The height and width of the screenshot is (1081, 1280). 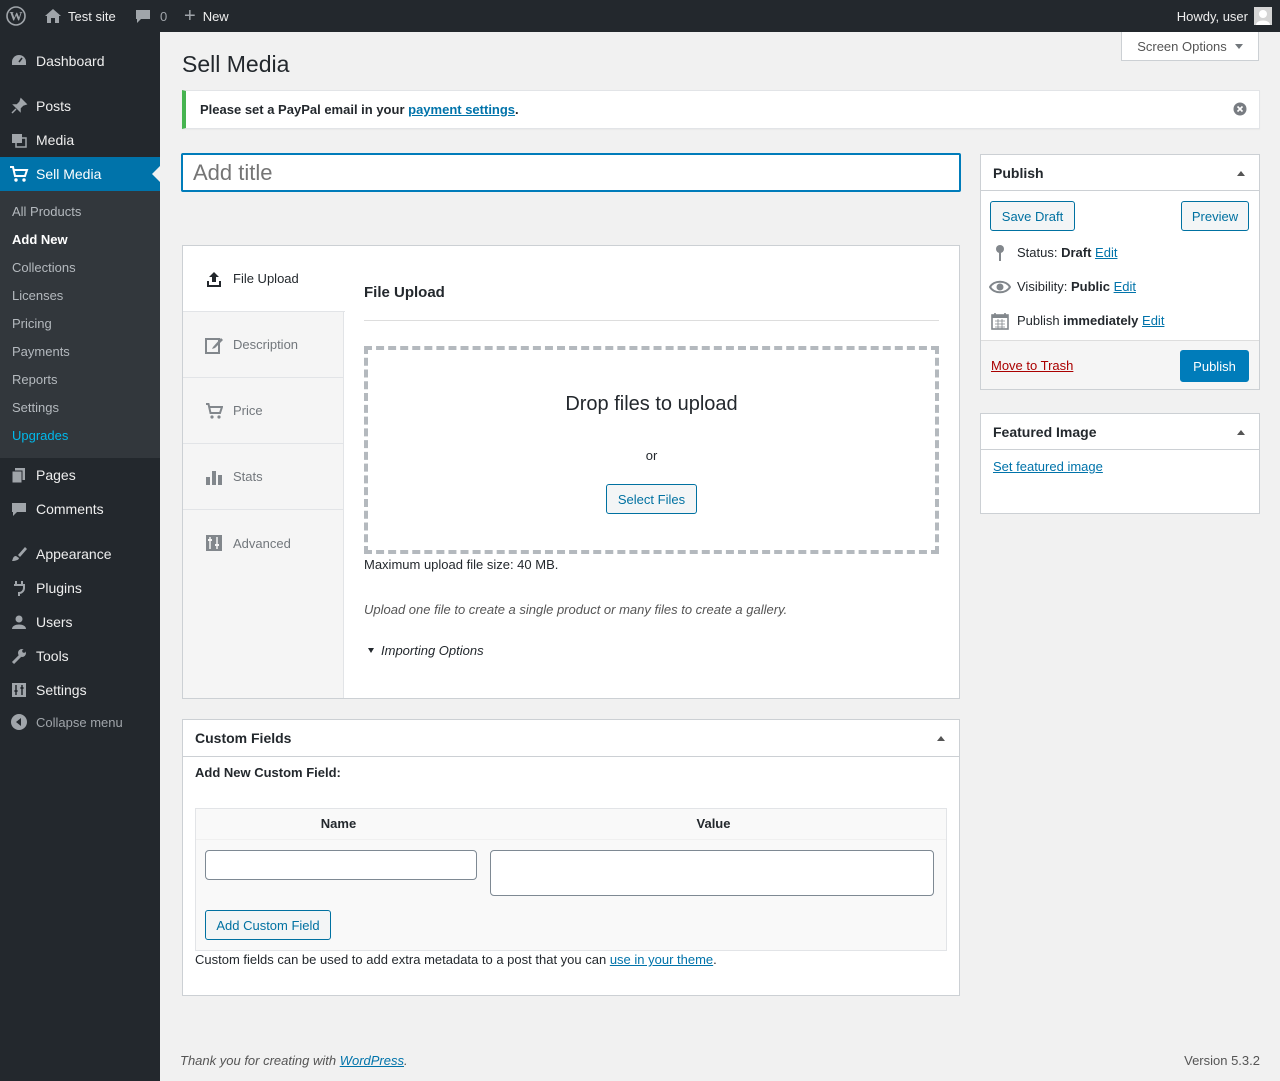 What do you see at coordinates (54, 106) in the screenshot?
I see `menu-label: Posts` at bounding box center [54, 106].